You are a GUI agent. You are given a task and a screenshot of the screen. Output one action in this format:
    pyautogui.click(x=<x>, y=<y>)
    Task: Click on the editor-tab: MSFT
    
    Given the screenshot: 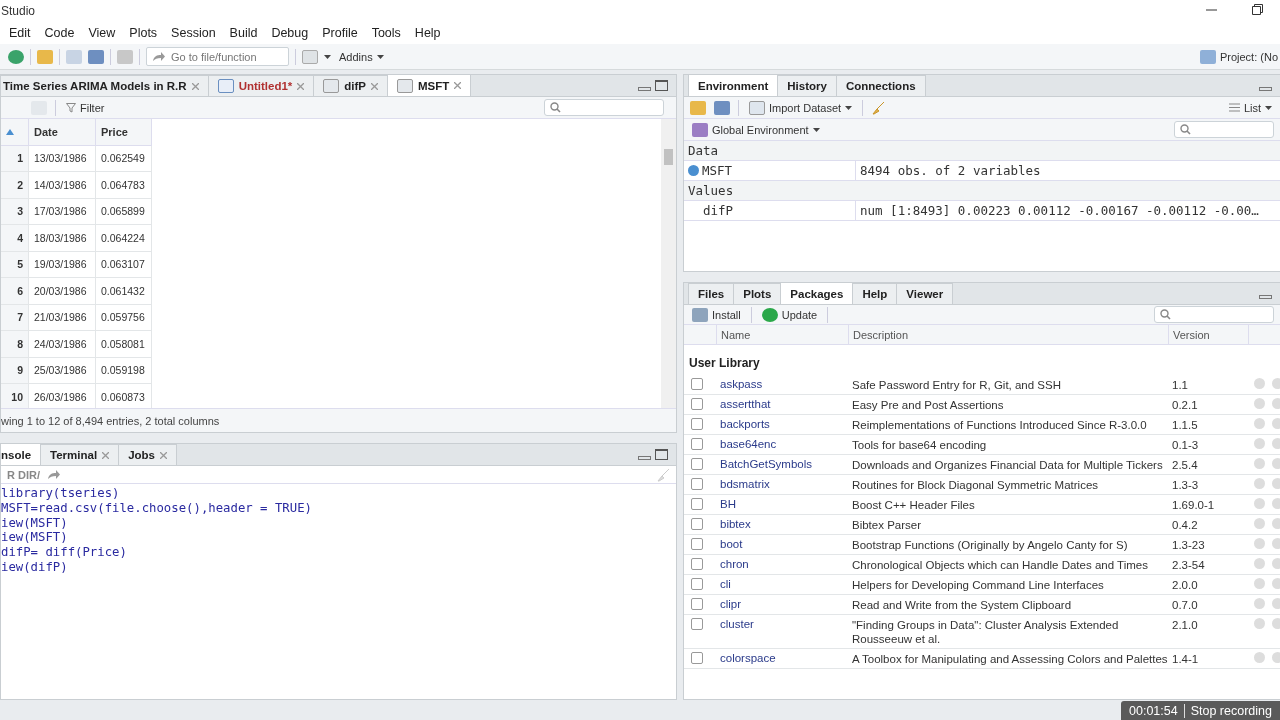 What is the action you would take?
    pyautogui.click(x=429, y=85)
    